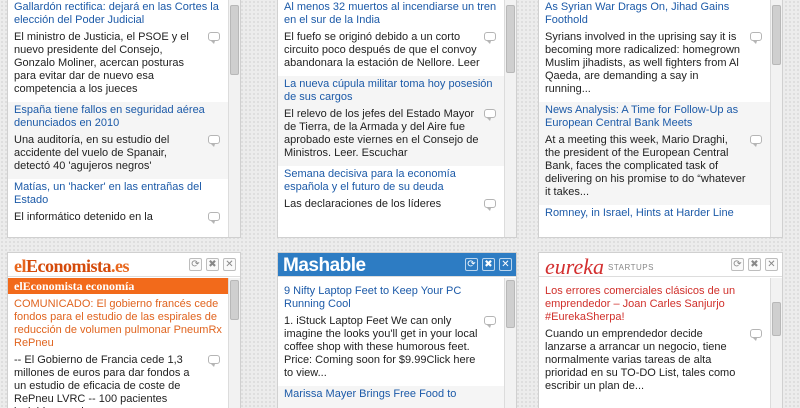 Image resolution: width=800 pixels, height=408 pixels. I want to click on eleconomista-logo: elEconomista.es, so click(72, 266).